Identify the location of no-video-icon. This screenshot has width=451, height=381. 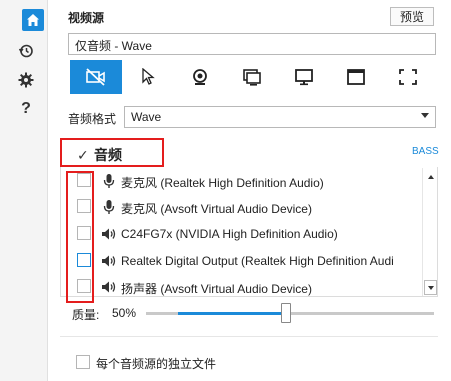
(95, 77).